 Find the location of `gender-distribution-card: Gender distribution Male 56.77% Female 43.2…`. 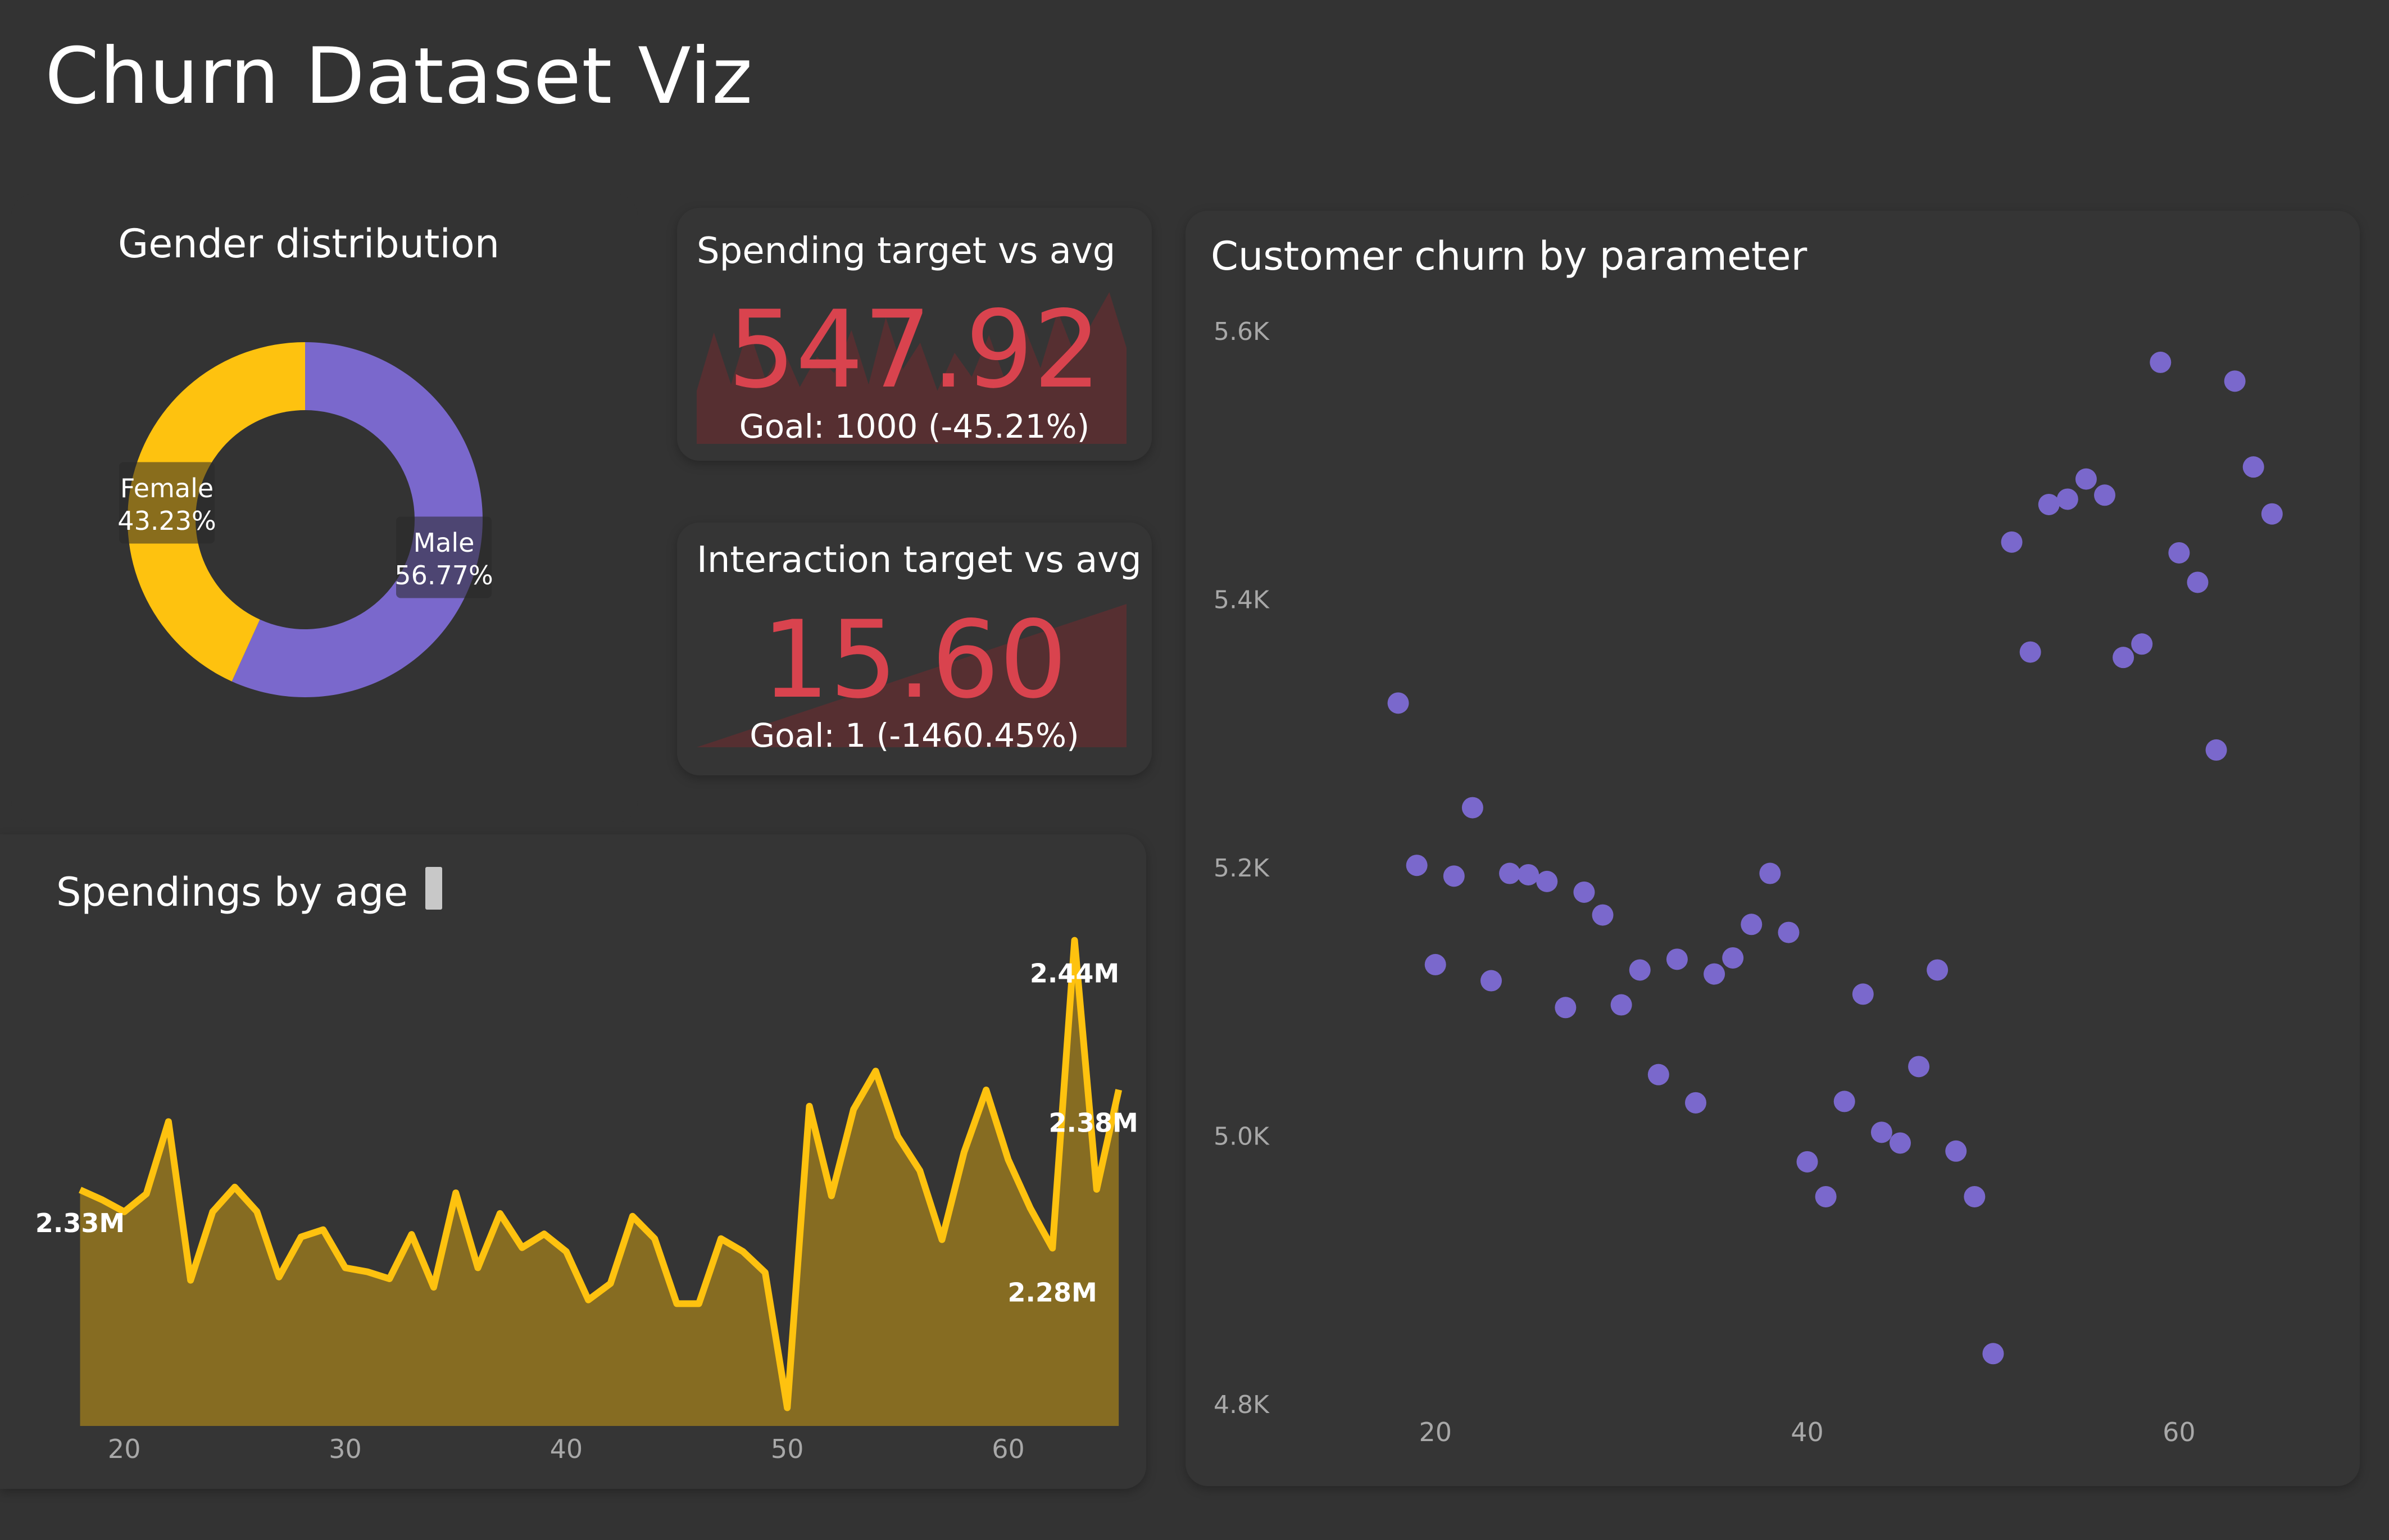

gender-distribution-card: Gender distribution Male 56.77% Female 43.2… is located at coordinates (325, 508).